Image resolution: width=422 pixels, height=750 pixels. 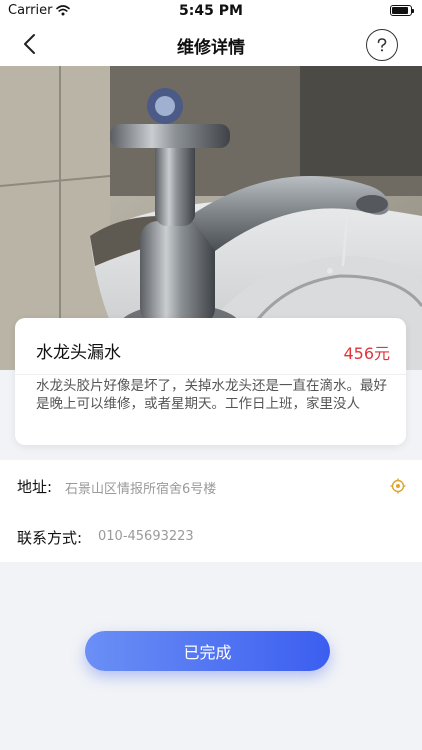 What do you see at coordinates (78, 353) in the screenshot?
I see `repair-title: 水龙头漏水` at bounding box center [78, 353].